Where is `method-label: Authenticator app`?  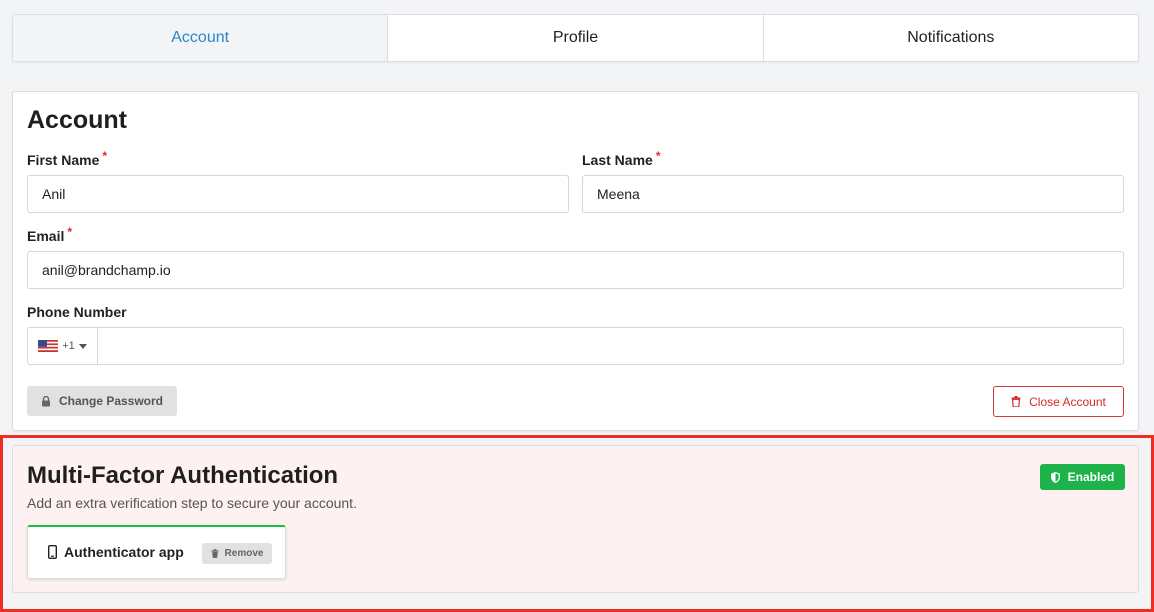 method-label: Authenticator app is located at coordinates (124, 552).